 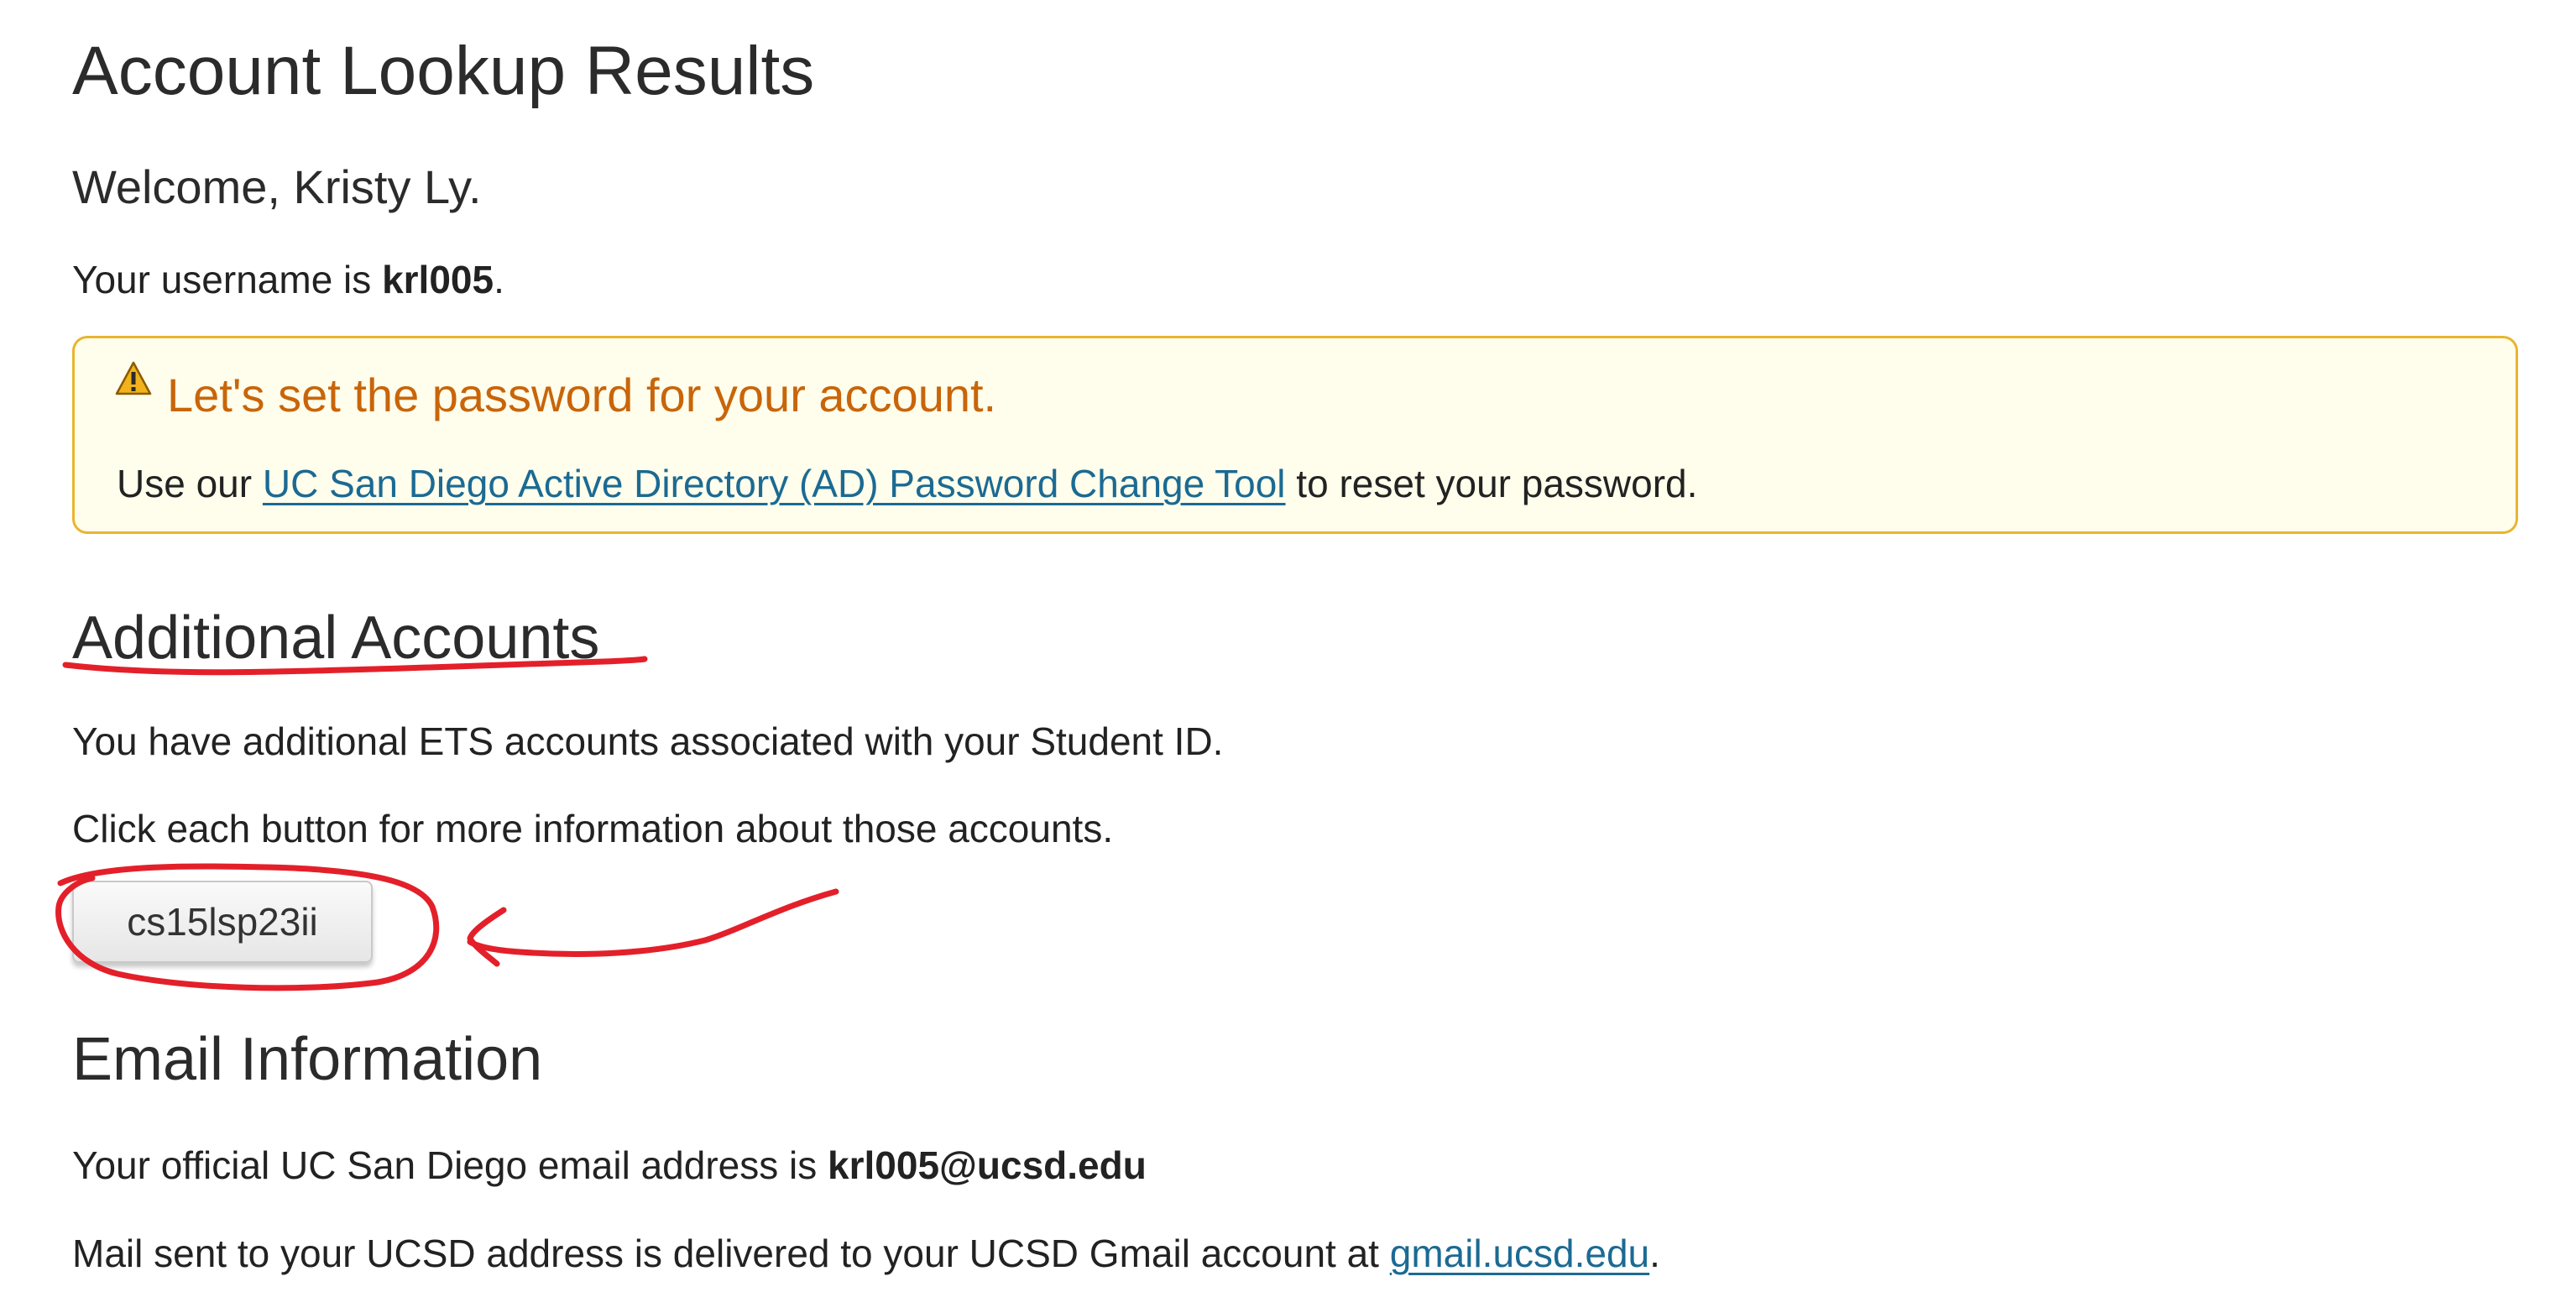 What do you see at coordinates (987, 1165) in the screenshot?
I see `official-email-address: krl005@ucsd.edu` at bounding box center [987, 1165].